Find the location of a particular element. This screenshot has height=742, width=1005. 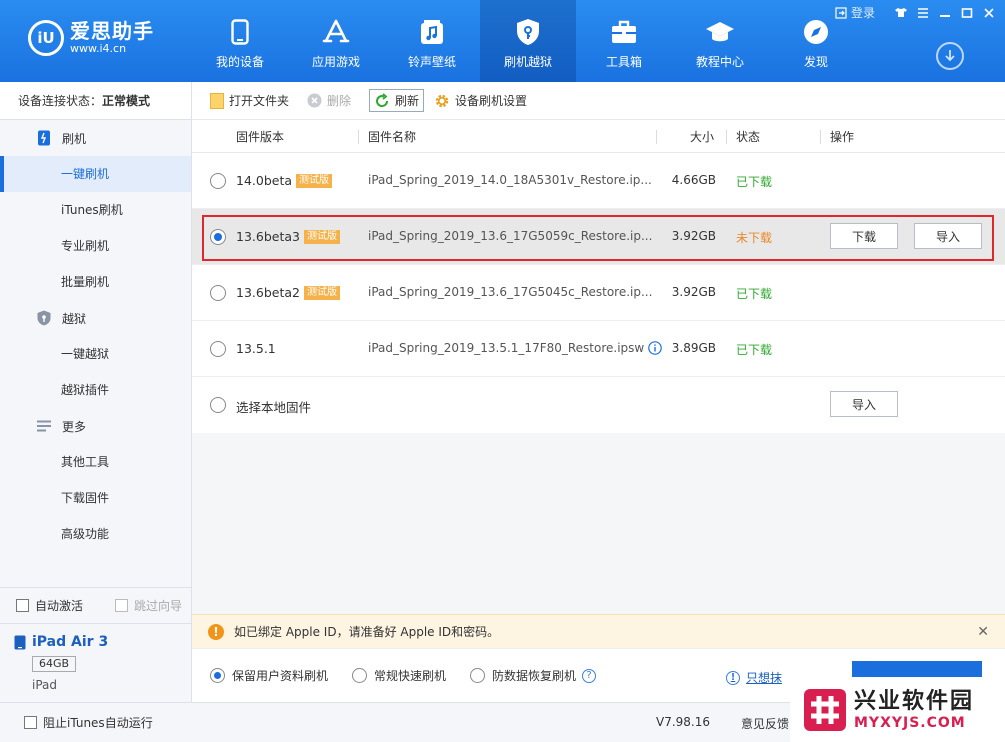

sidebar-item-one-click-jailbreak: 一键越狱 is located at coordinates (95, 354).